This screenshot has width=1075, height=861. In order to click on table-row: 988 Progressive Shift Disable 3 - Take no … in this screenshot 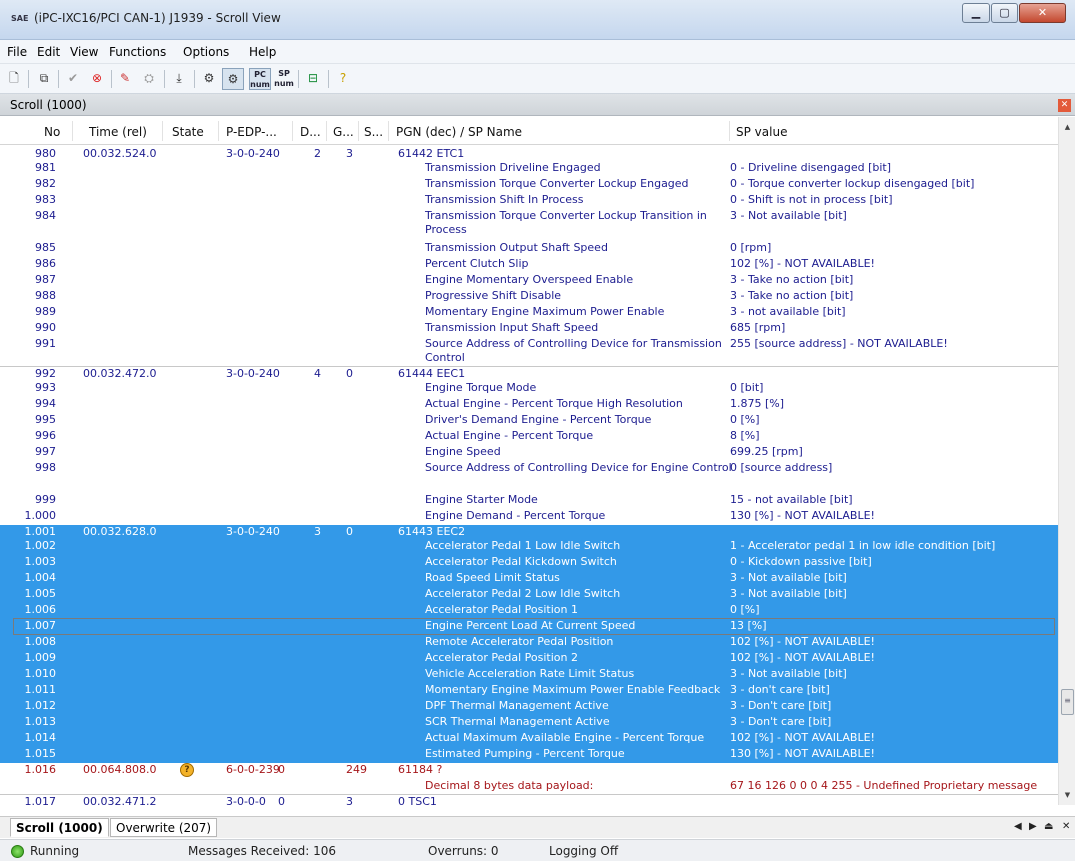, I will do `click(529, 297)`.